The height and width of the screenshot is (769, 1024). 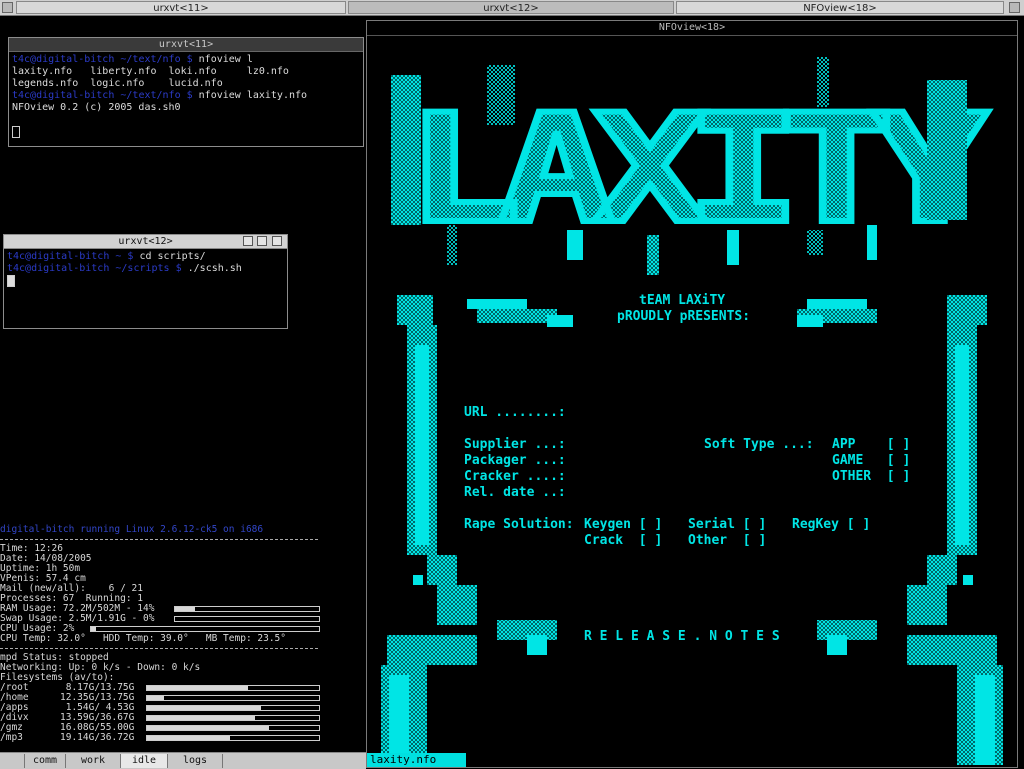 I want to click on command: nfoview laxity.nfo, so click(x=253, y=95).